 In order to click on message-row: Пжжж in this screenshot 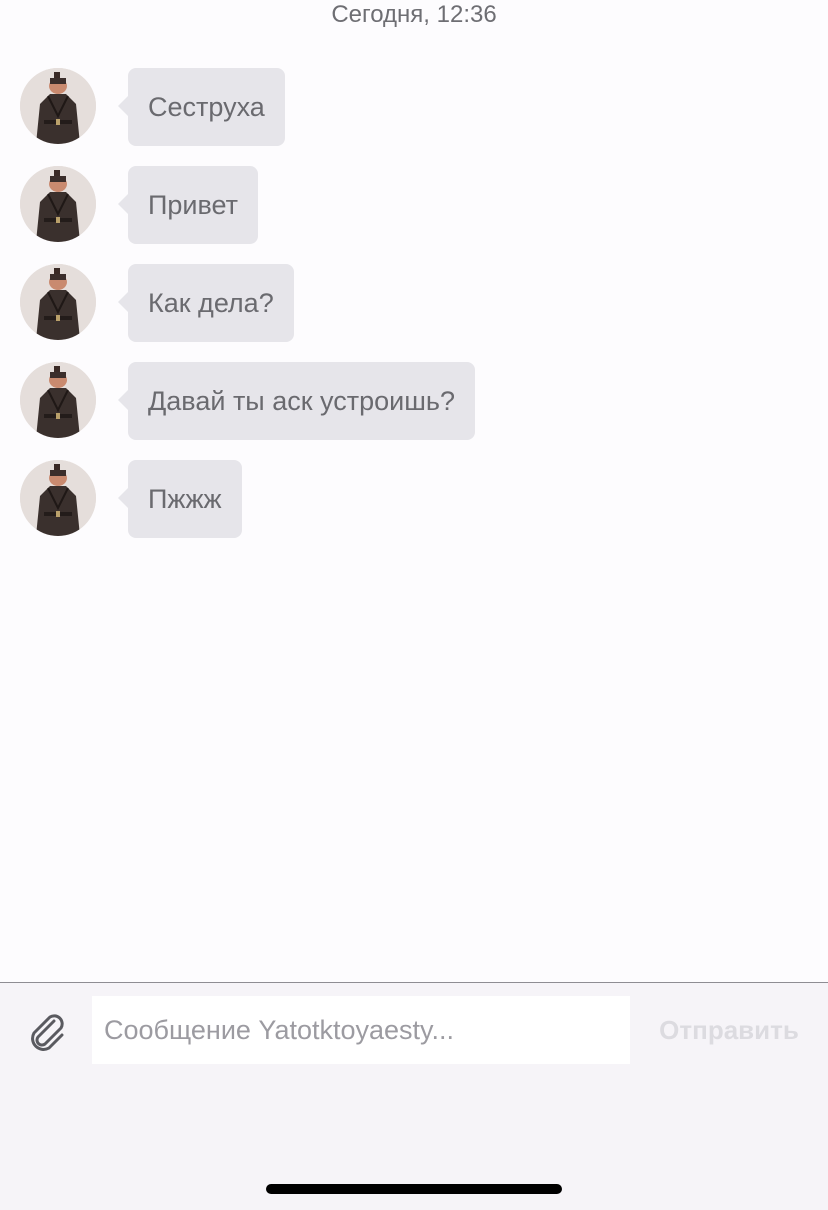, I will do `click(414, 499)`.